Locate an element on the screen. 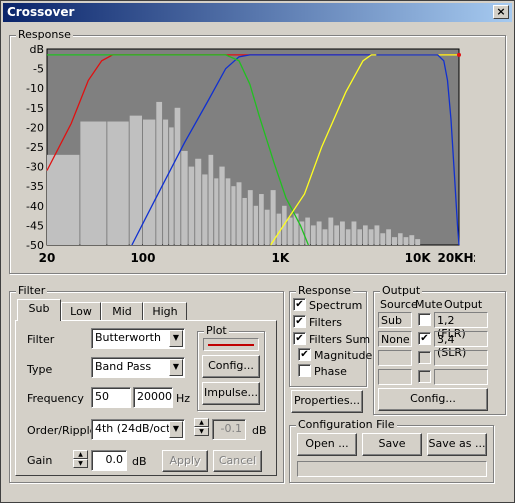 This screenshot has width=515, height=503. y-tick-label: -5 is located at coordinates (38, 69).